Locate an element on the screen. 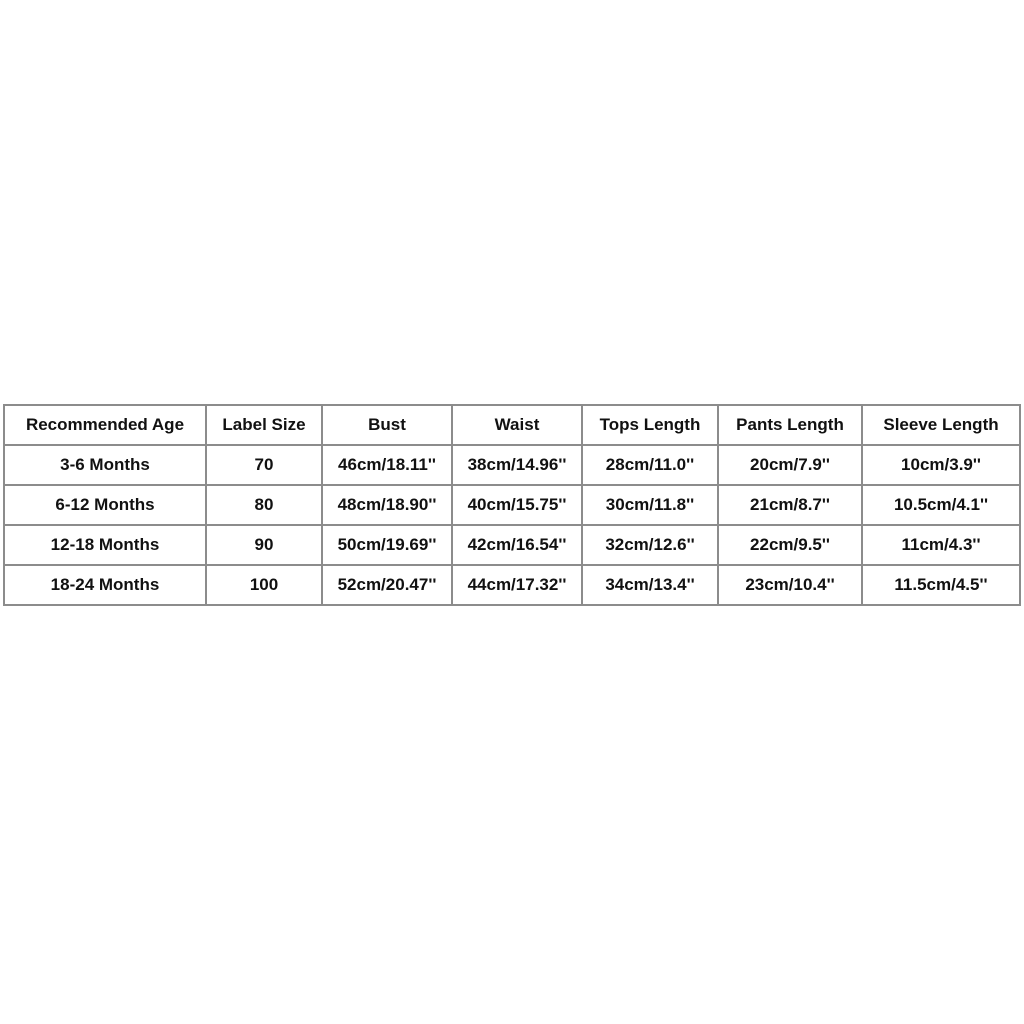 The height and width of the screenshot is (1024, 1024). cell-label-size: 90 is located at coordinates (264, 545).